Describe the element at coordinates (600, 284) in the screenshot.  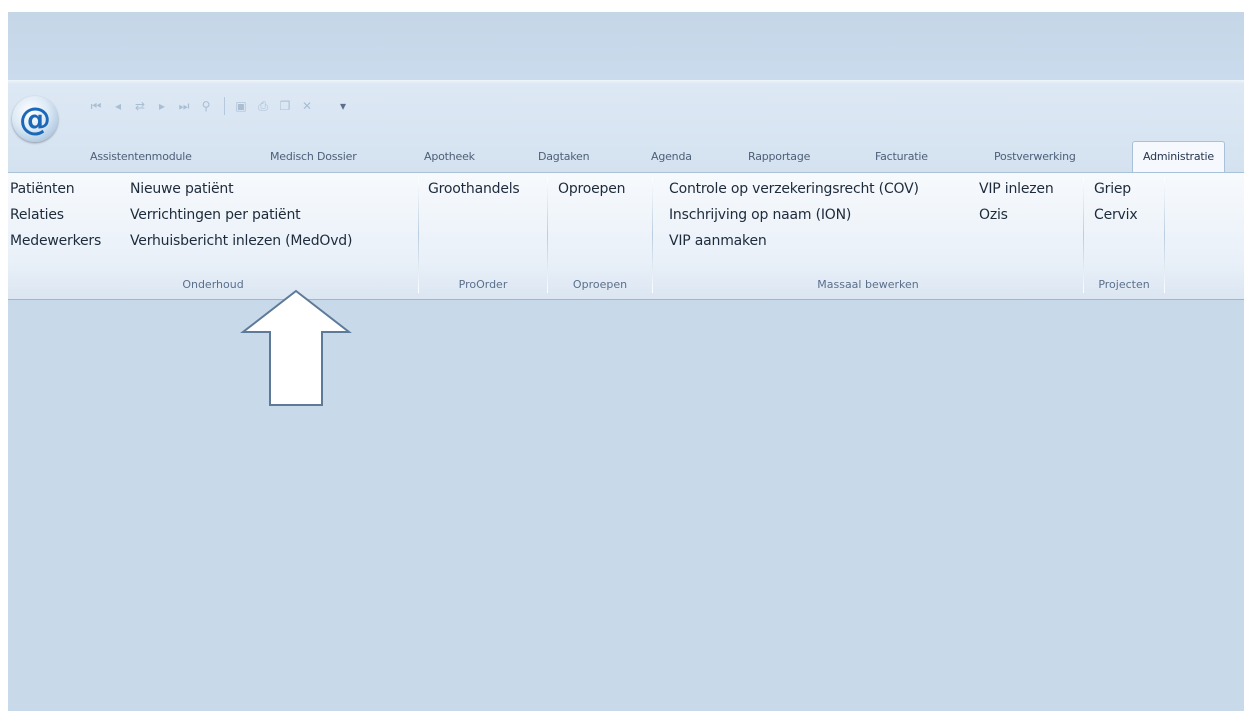
I see `group-label-oproepen: Oproepen` at that location.